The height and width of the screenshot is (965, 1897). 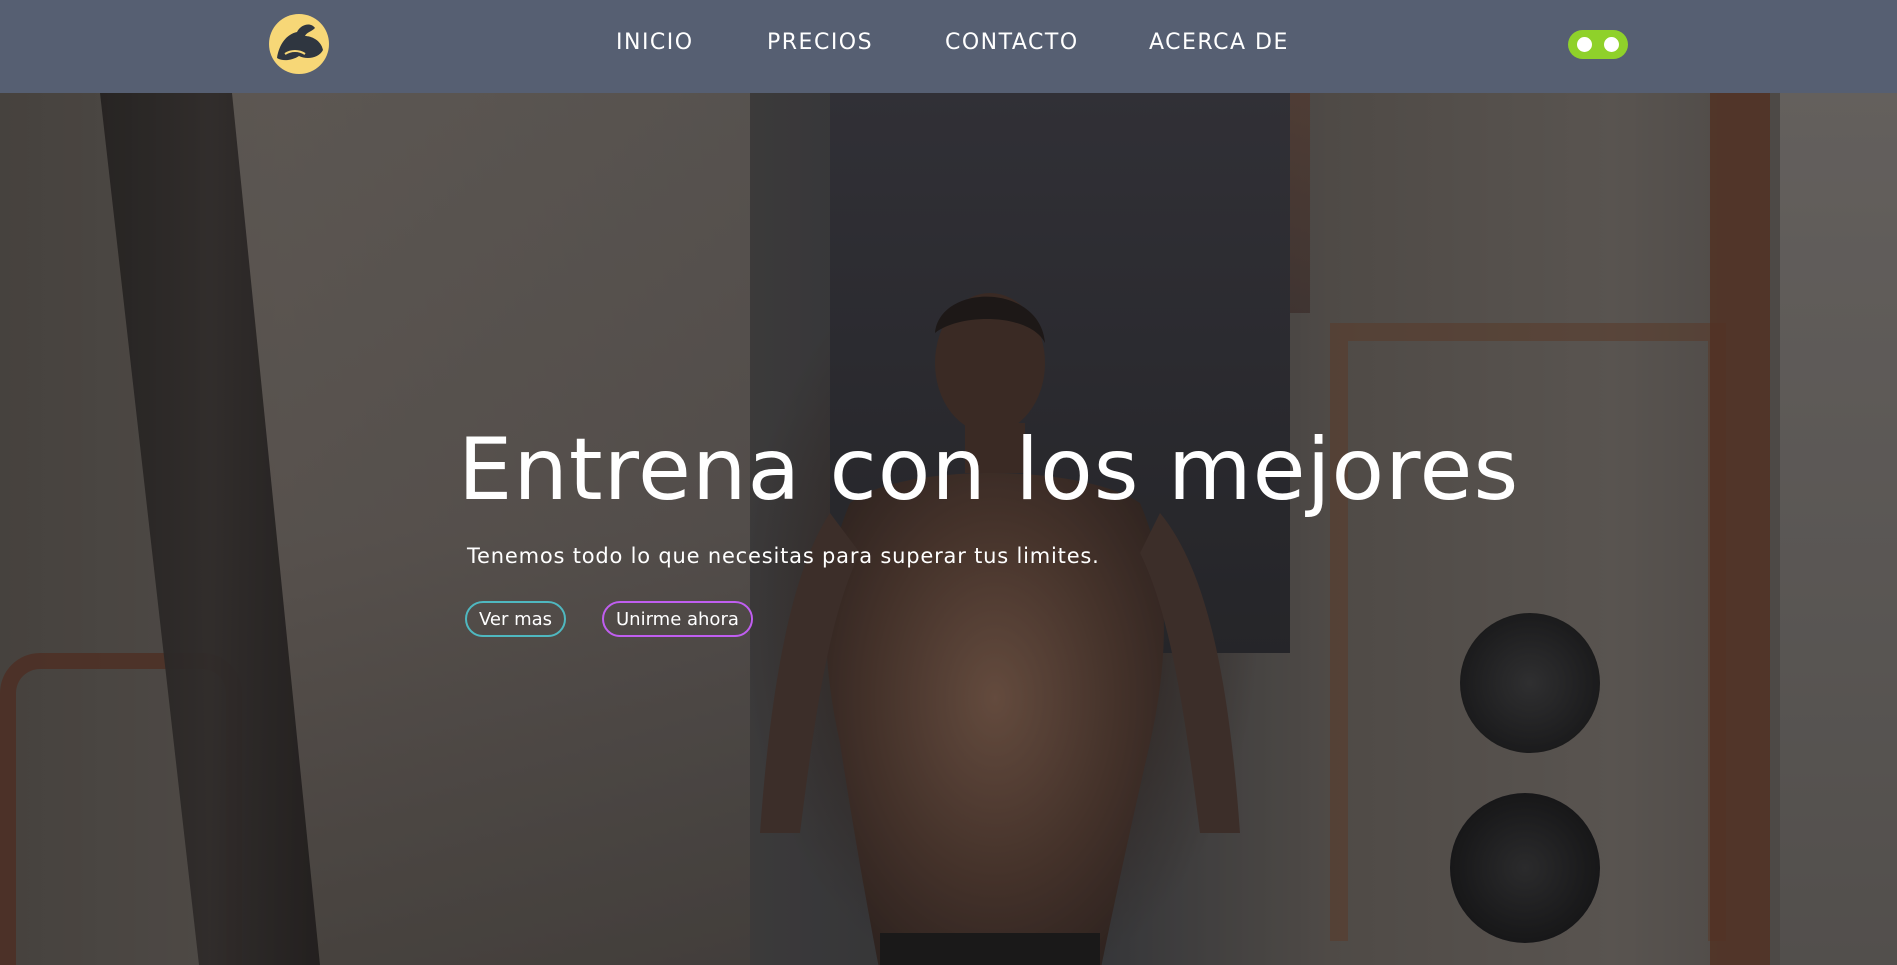 I want to click on nav-link-precios: PRECIOS, so click(x=820, y=42).